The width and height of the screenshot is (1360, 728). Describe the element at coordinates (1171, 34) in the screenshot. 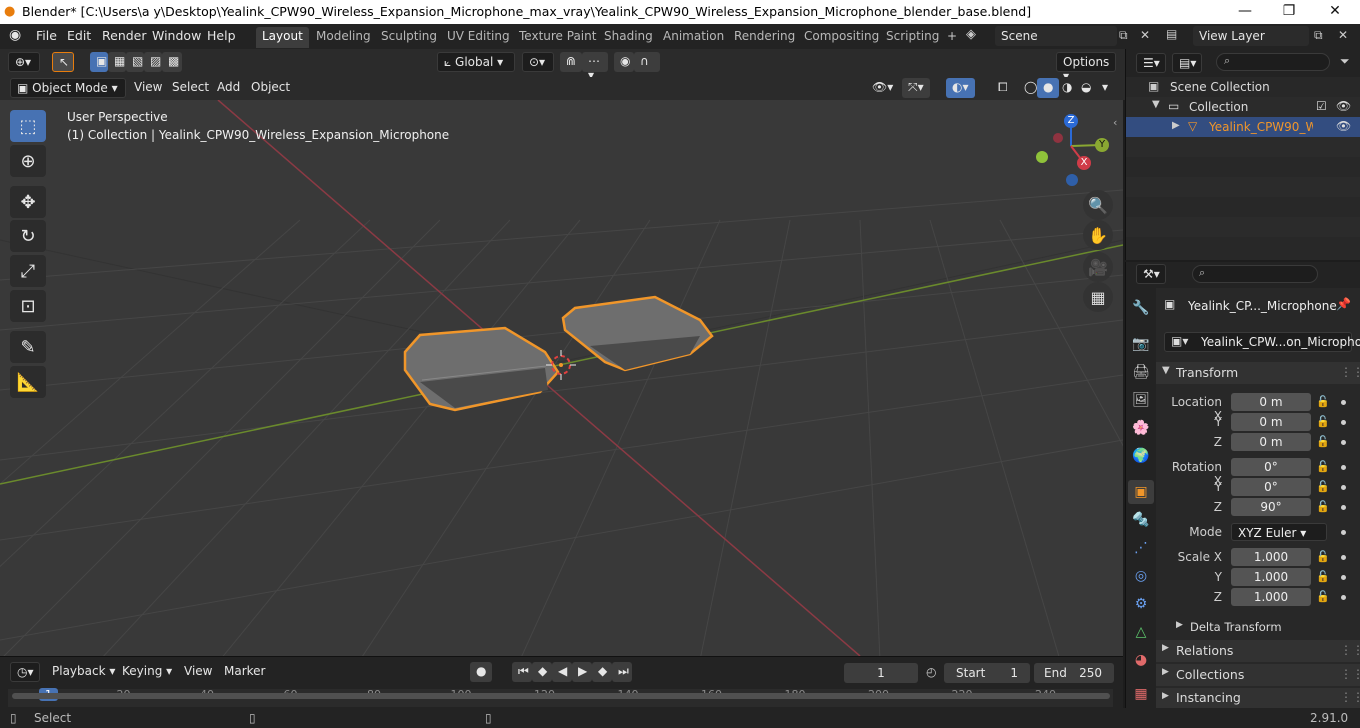

I see `view-layer-icon: ▤` at that location.